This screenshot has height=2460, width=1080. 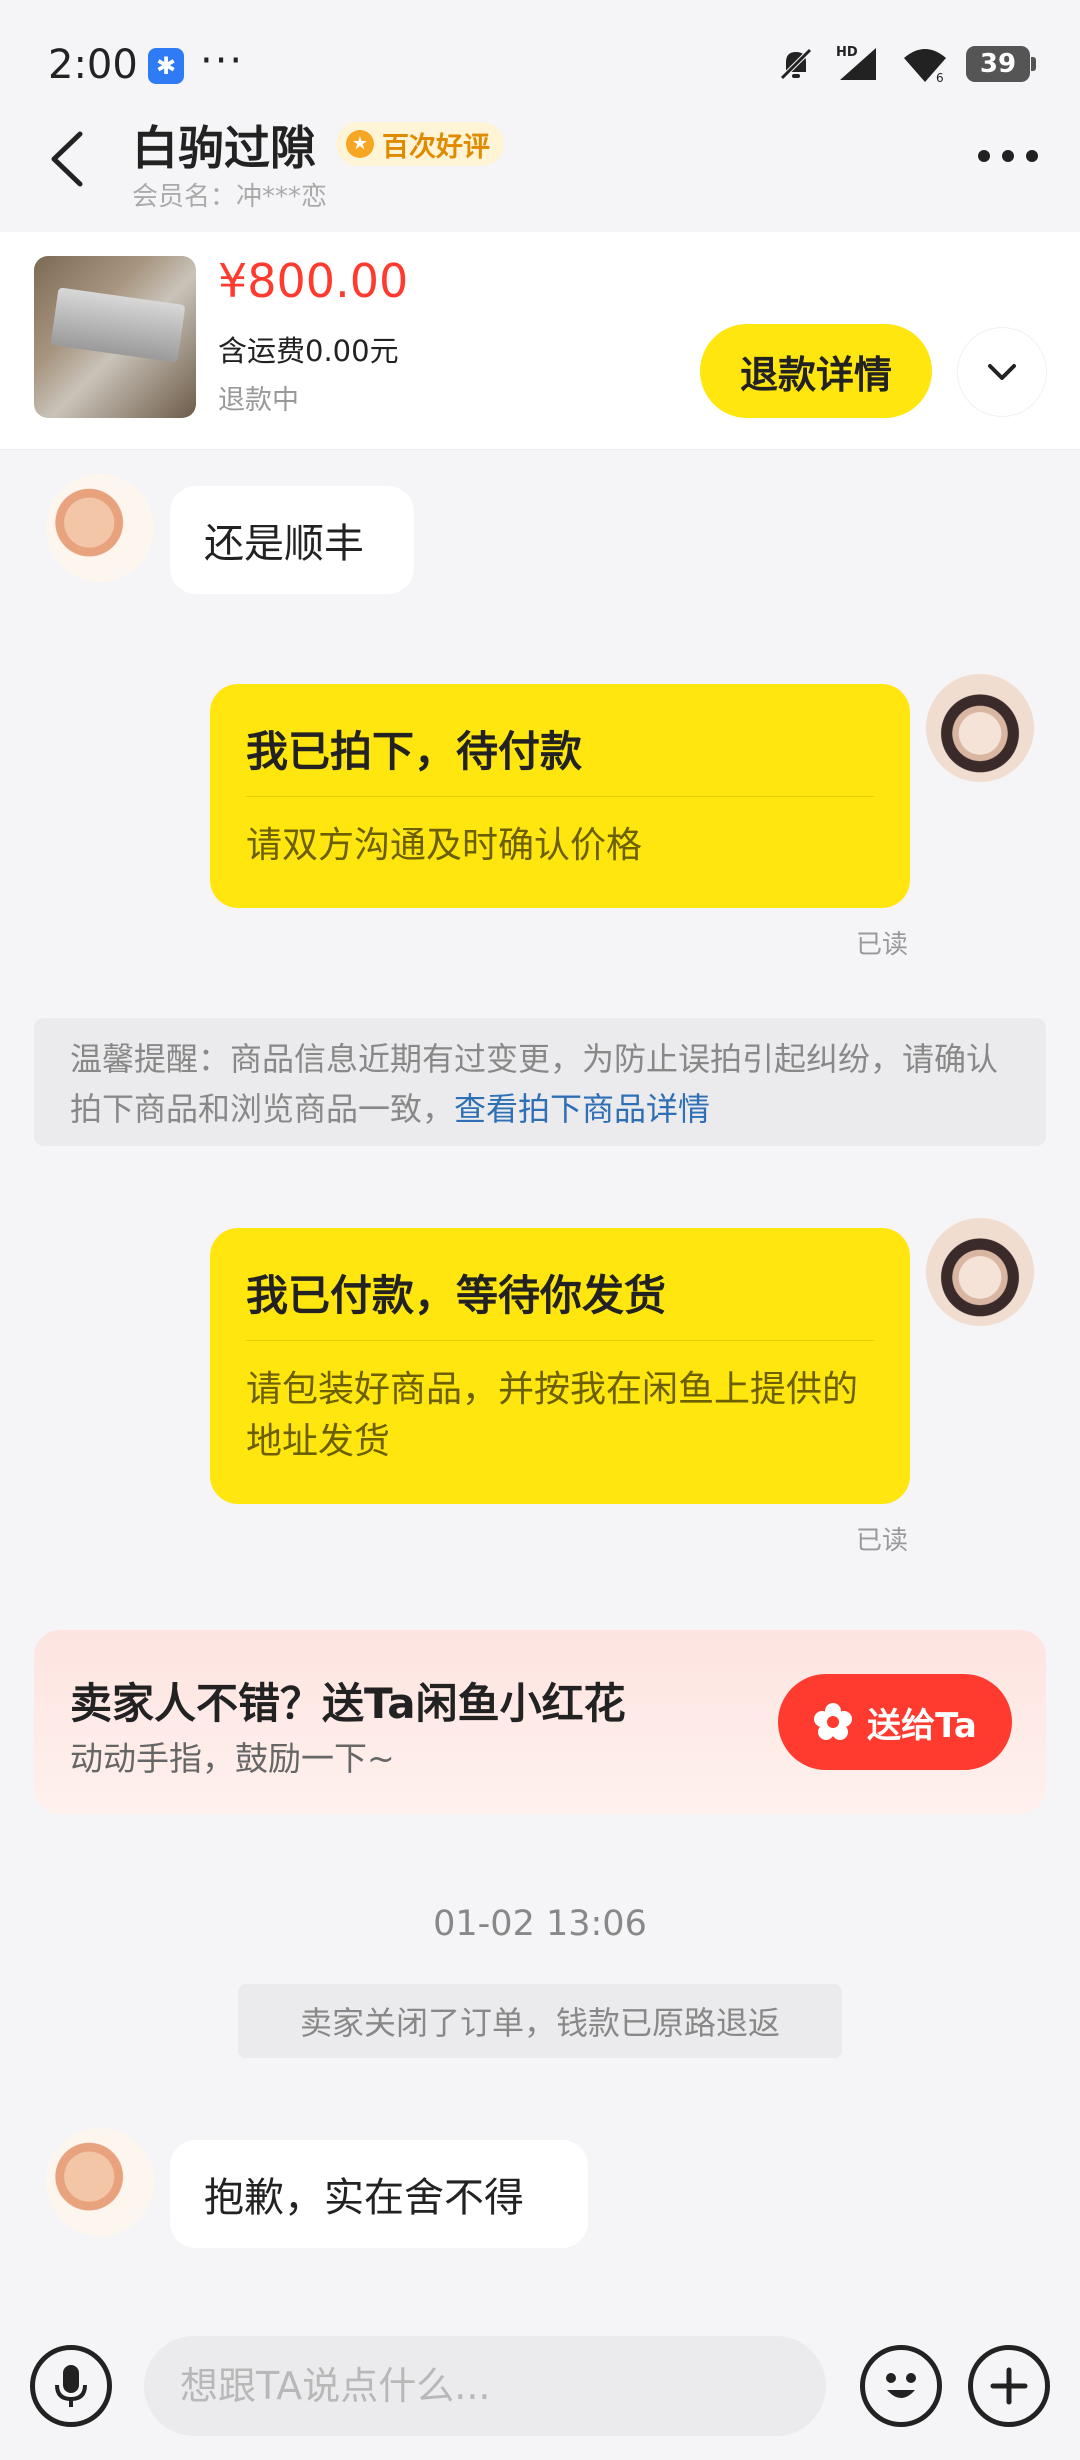 What do you see at coordinates (224, 145) in the screenshot?
I see `seller-name: 白驹过隙` at bounding box center [224, 145].